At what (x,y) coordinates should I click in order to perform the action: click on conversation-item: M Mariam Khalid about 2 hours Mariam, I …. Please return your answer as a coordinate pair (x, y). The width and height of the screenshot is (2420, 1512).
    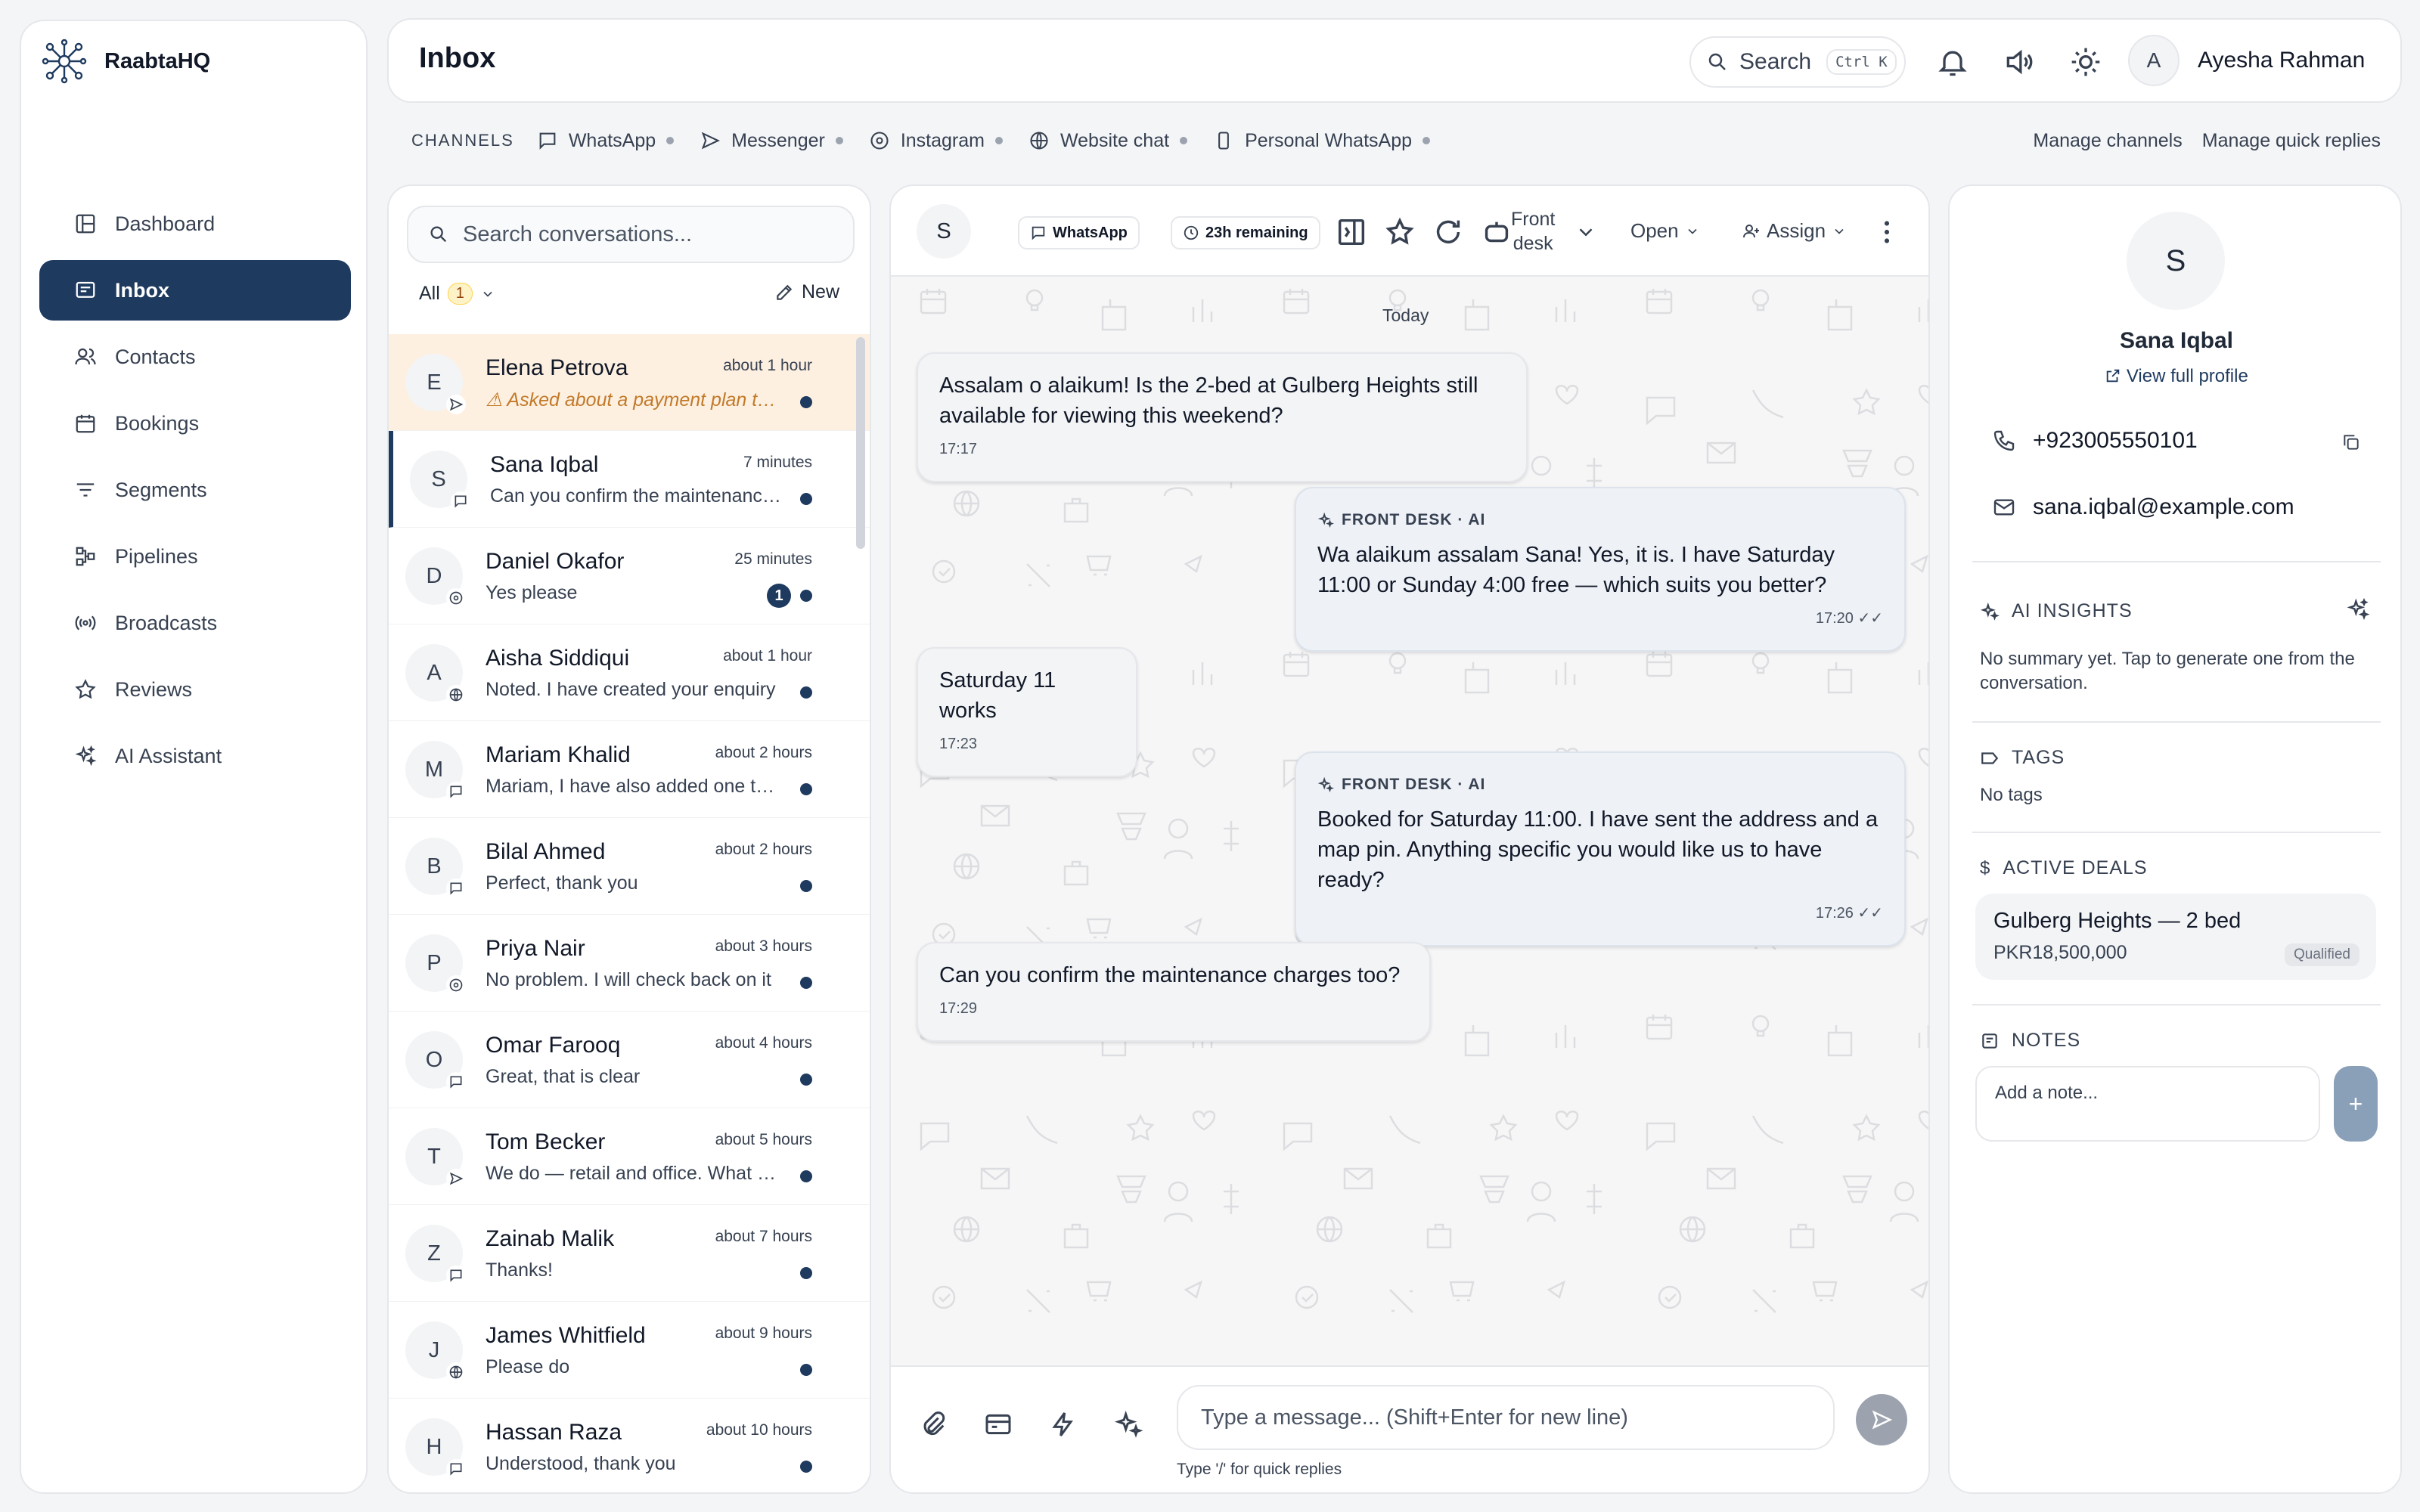
    Looking at the image, I should click on (629, 769).